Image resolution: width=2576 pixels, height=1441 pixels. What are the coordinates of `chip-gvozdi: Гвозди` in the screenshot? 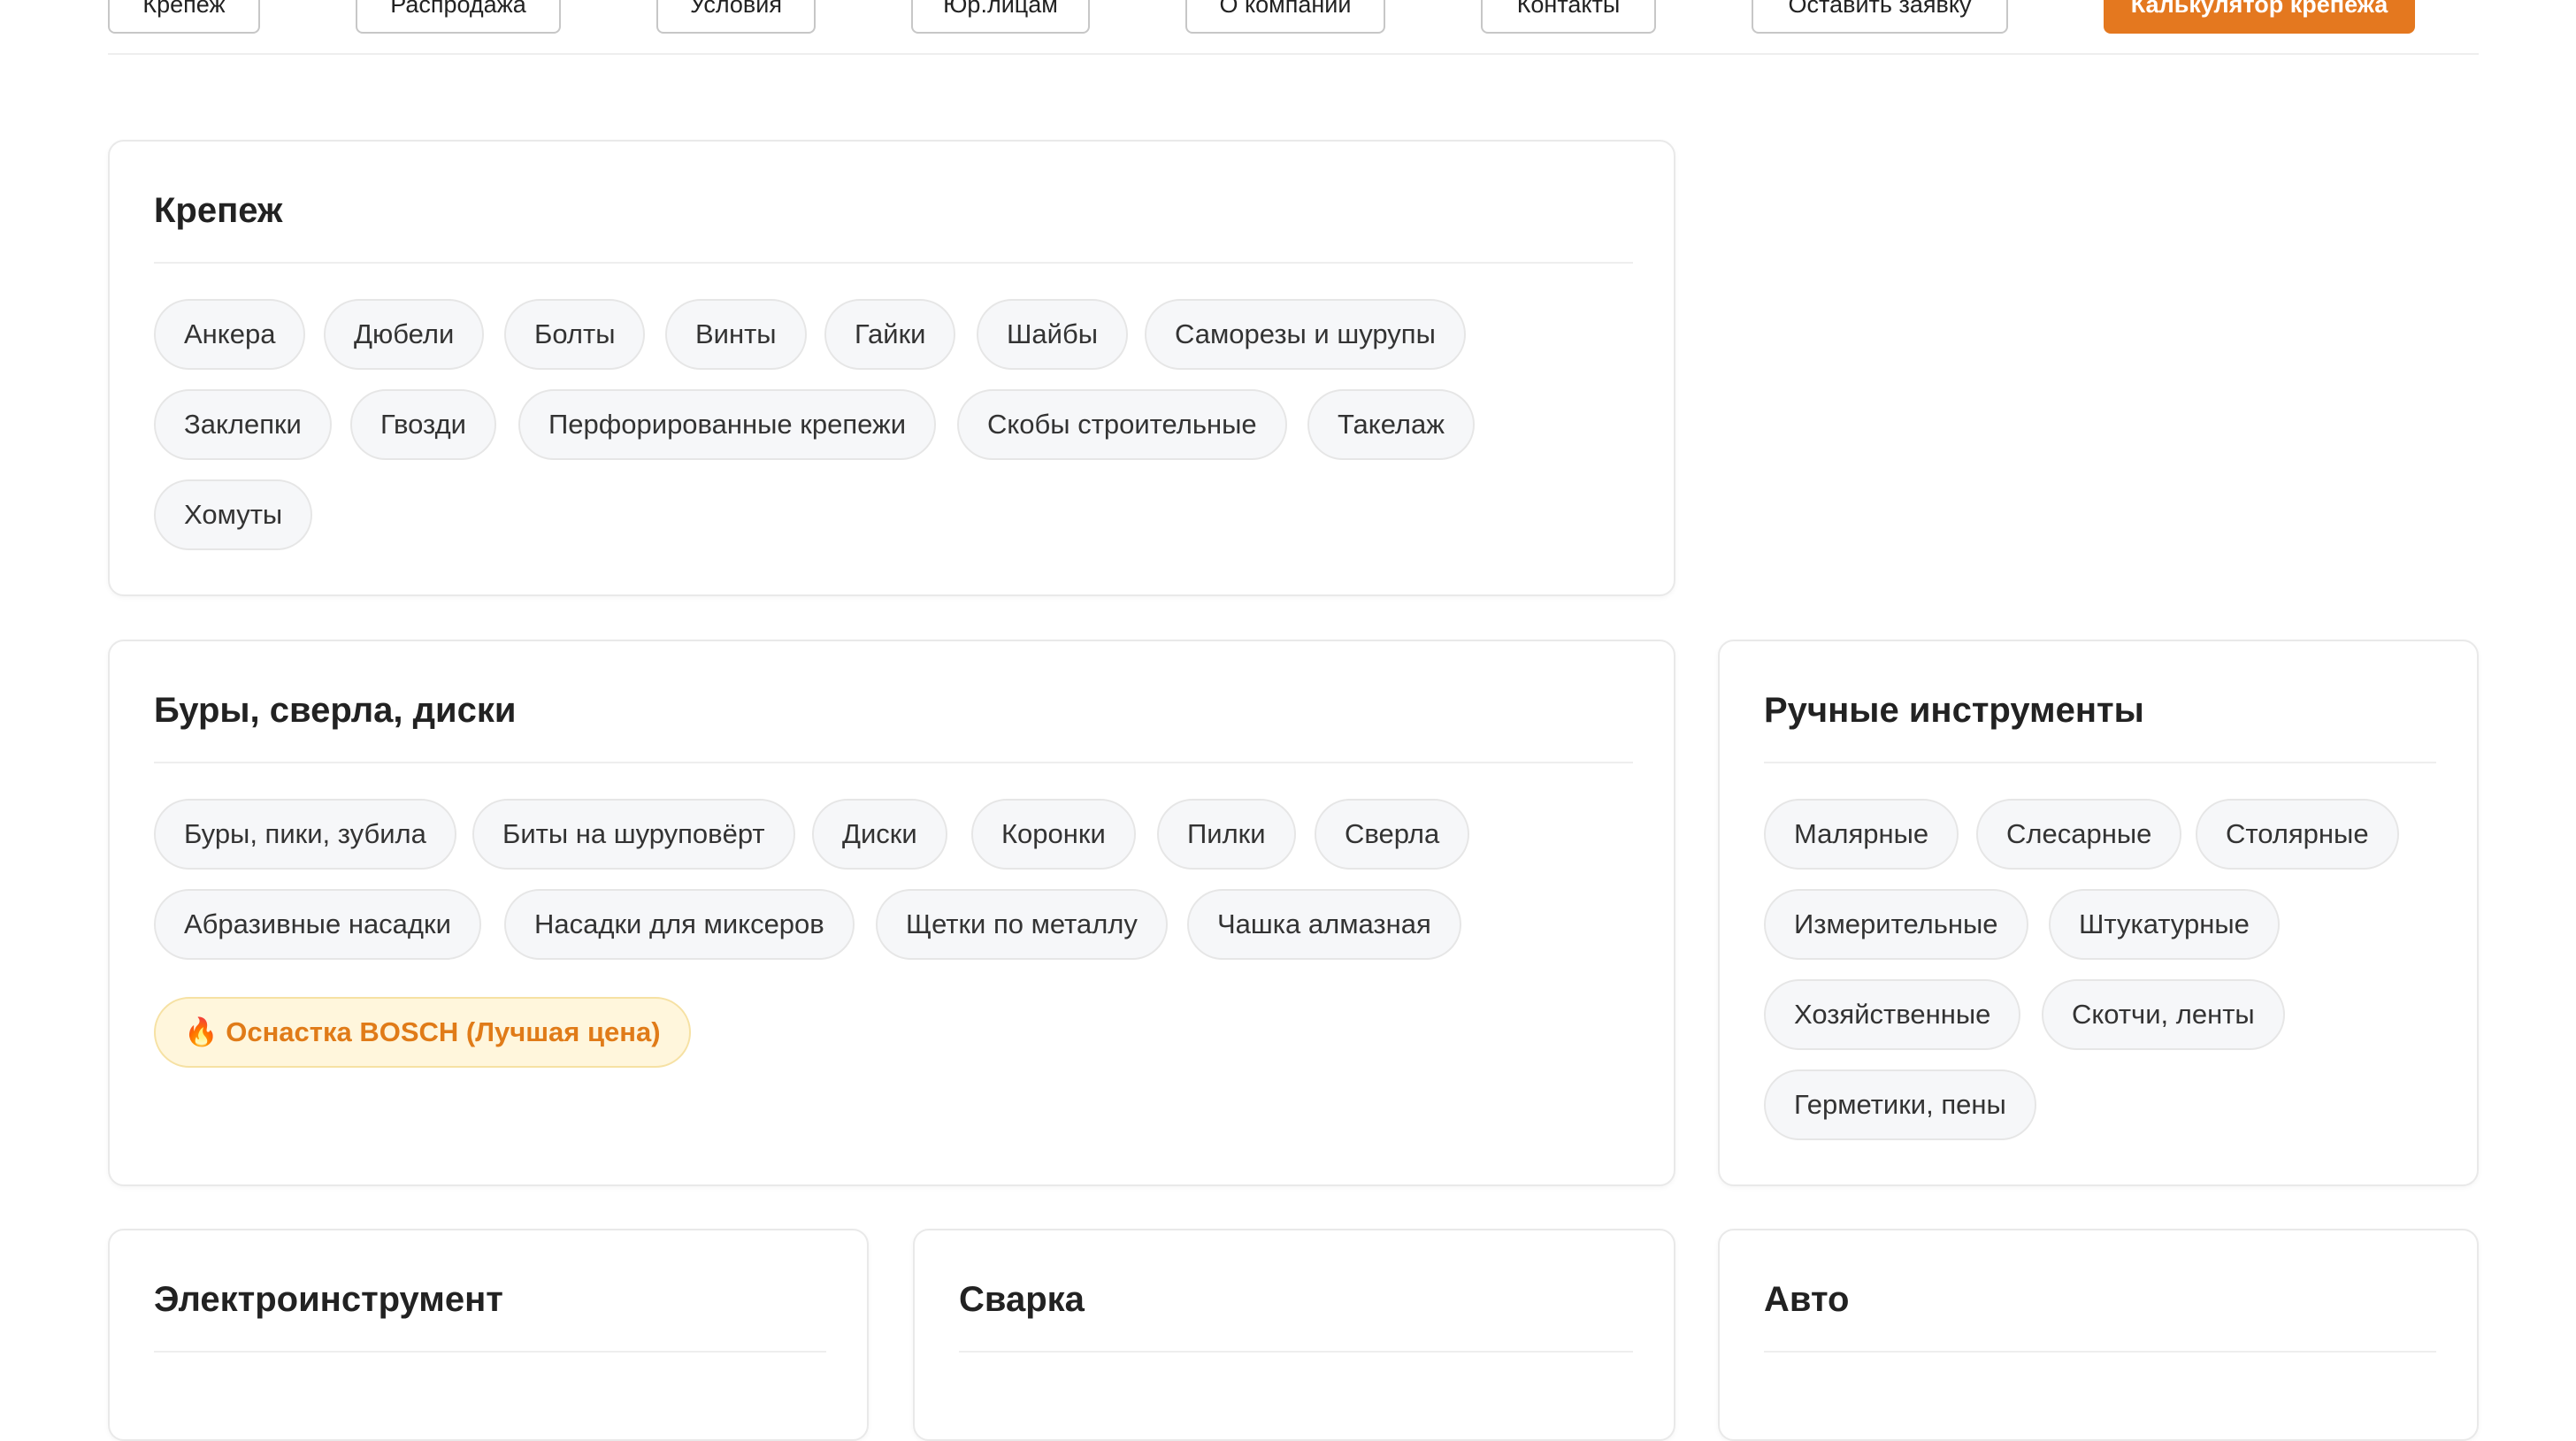 It's located at (423, 424).